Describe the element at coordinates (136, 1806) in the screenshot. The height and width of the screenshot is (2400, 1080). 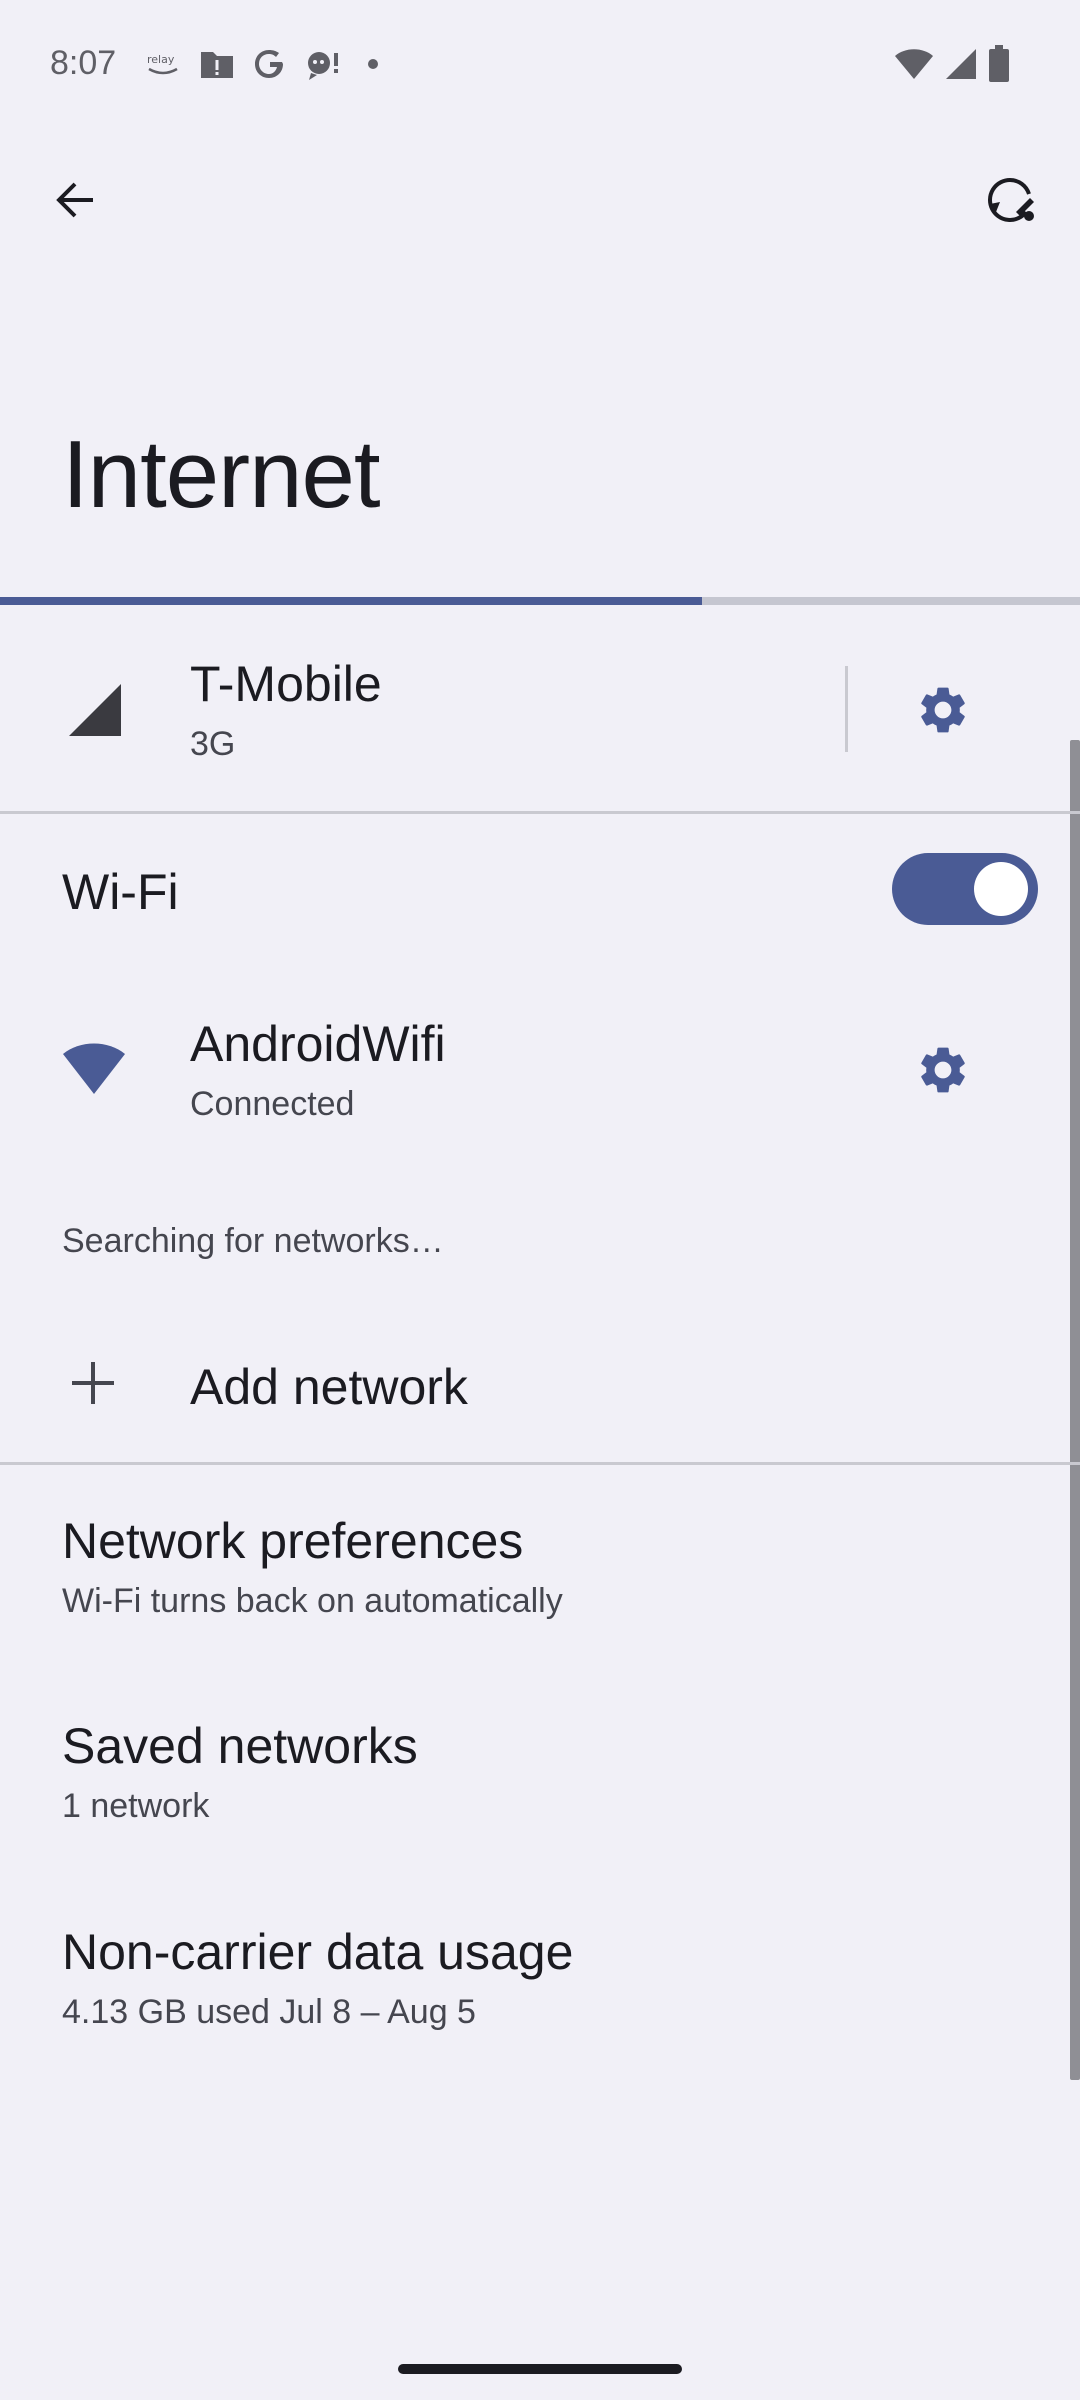
I see `saved-networks-summary: 1 network` at that location.